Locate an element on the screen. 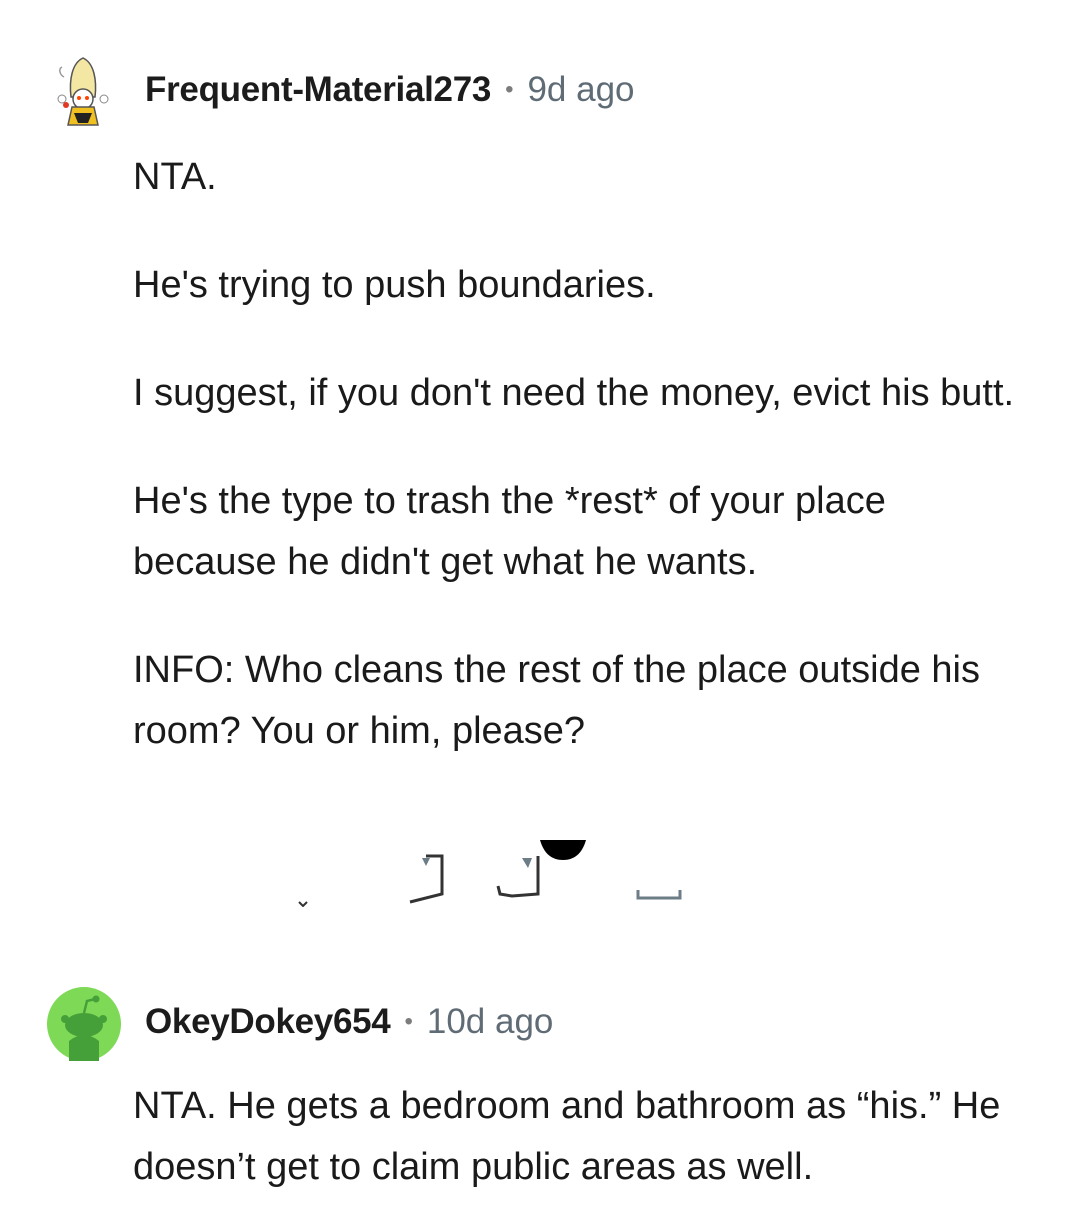 The image size is (1080, 1223). more-icon is located at coordinates (303, 901).